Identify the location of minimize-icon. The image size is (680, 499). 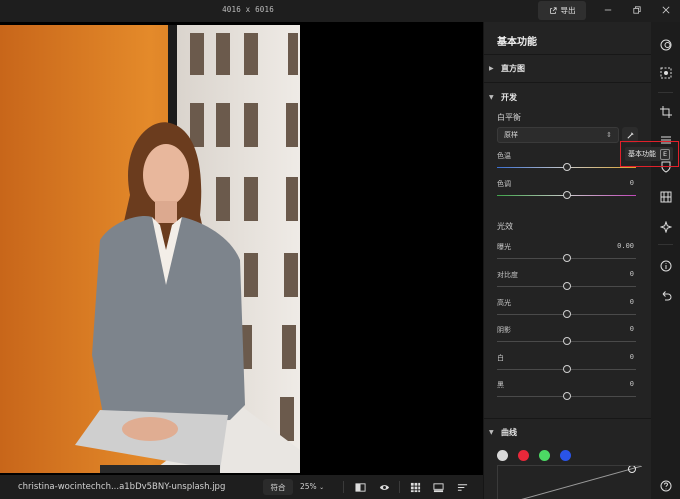
(608, 10).